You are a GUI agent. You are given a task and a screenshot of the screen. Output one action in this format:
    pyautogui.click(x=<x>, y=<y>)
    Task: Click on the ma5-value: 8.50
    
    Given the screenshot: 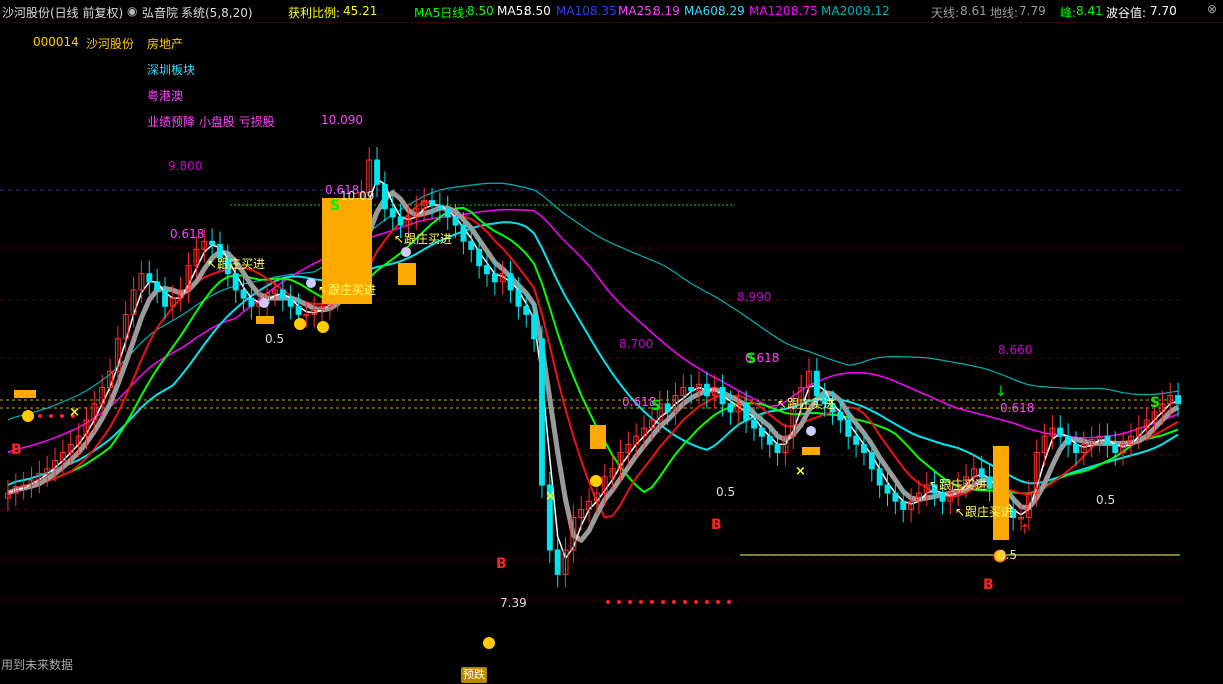 What is the action you would take?
    pyautogui.click(x=537, y=11)
    